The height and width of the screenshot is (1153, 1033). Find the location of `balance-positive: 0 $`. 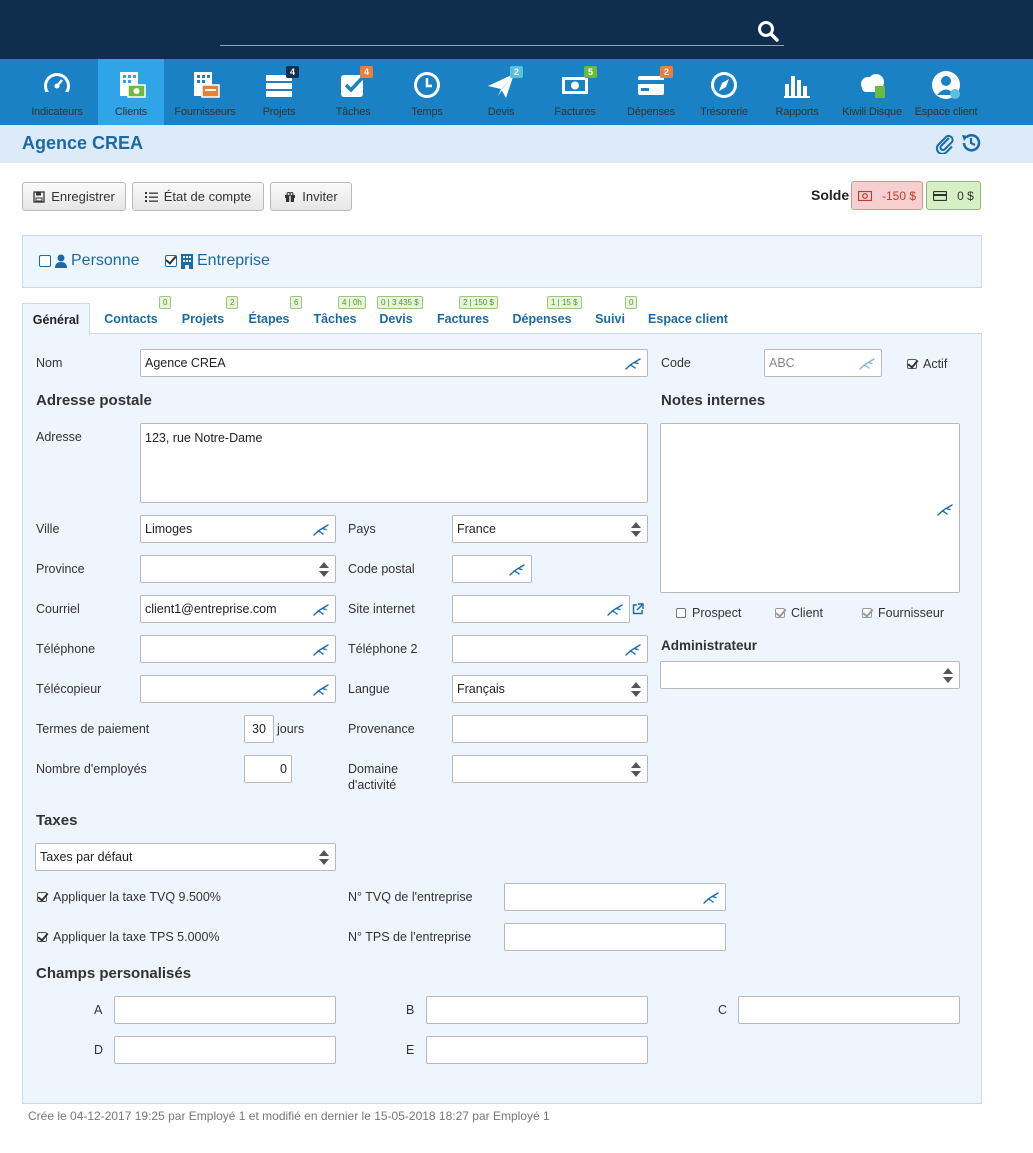

balance-positive: 0 $ is located at coordinates (953, 195).